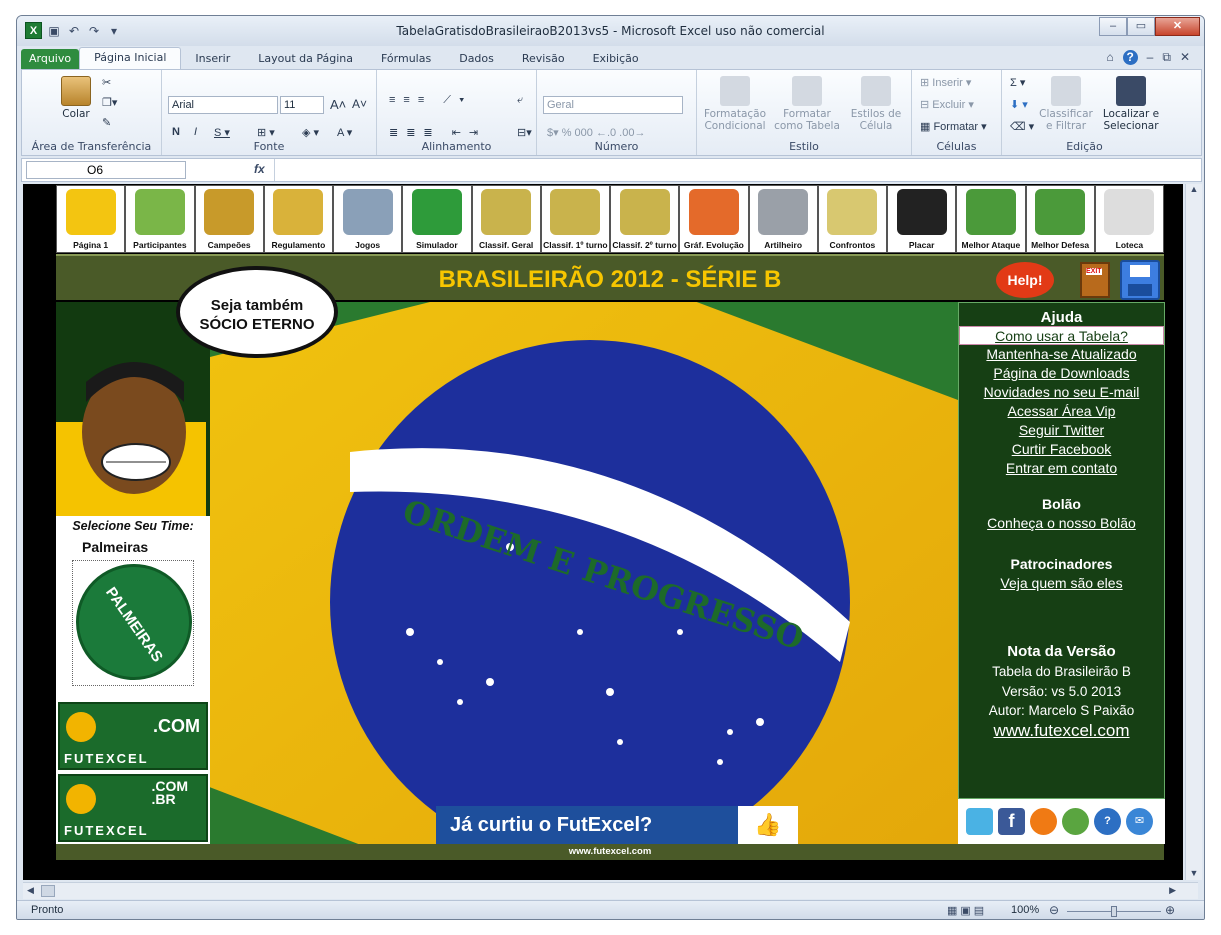 The height and width of the screenshot is (935, 1221). Describe the element at coordinates (338, 104) in the screenshot. I see `grow-font-icon: A˄` at that location.